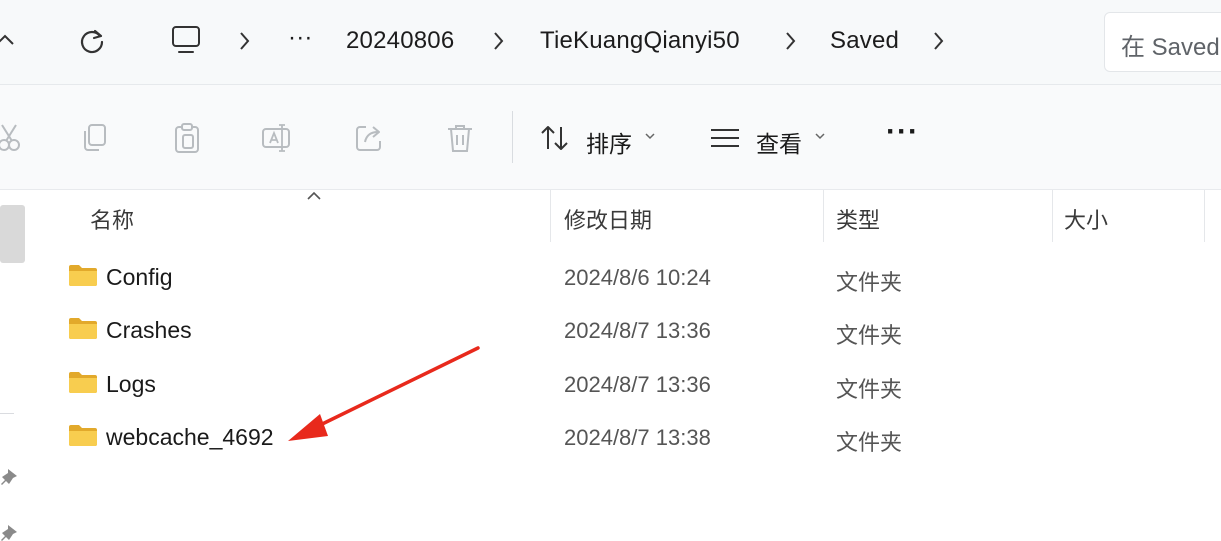  Describe the element at coordinates (512, 137) in the screenshot. I see `toolbar-divider` at that location.